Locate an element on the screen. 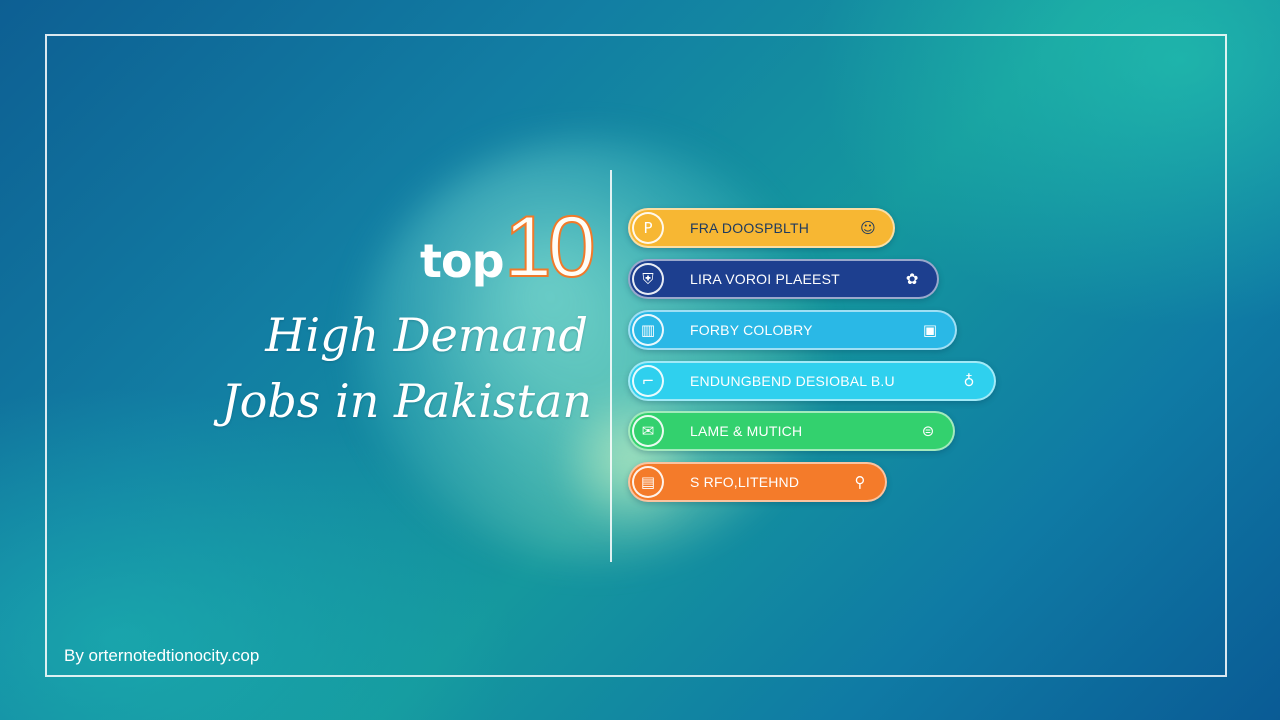  job-pill-1: P FRA DOOSPBLTH ☺ is located at coordinates (761, 228).